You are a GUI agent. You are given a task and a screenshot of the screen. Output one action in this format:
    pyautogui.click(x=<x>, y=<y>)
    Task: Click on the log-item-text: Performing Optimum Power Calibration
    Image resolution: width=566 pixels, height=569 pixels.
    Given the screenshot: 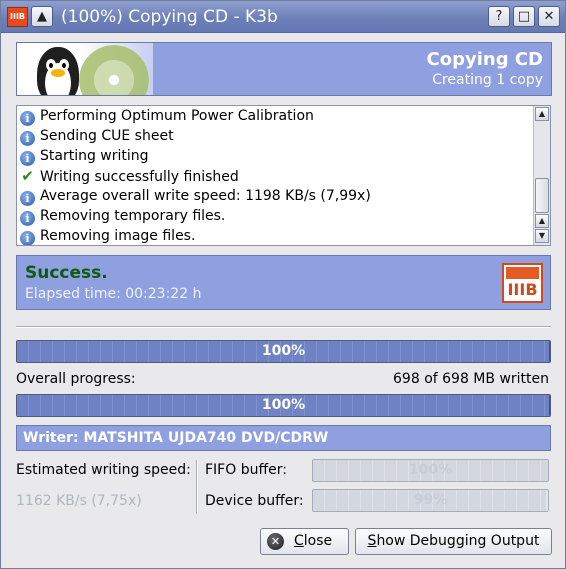 What is the action you would take?
    pyautogui.click(x=177, y=116)
    